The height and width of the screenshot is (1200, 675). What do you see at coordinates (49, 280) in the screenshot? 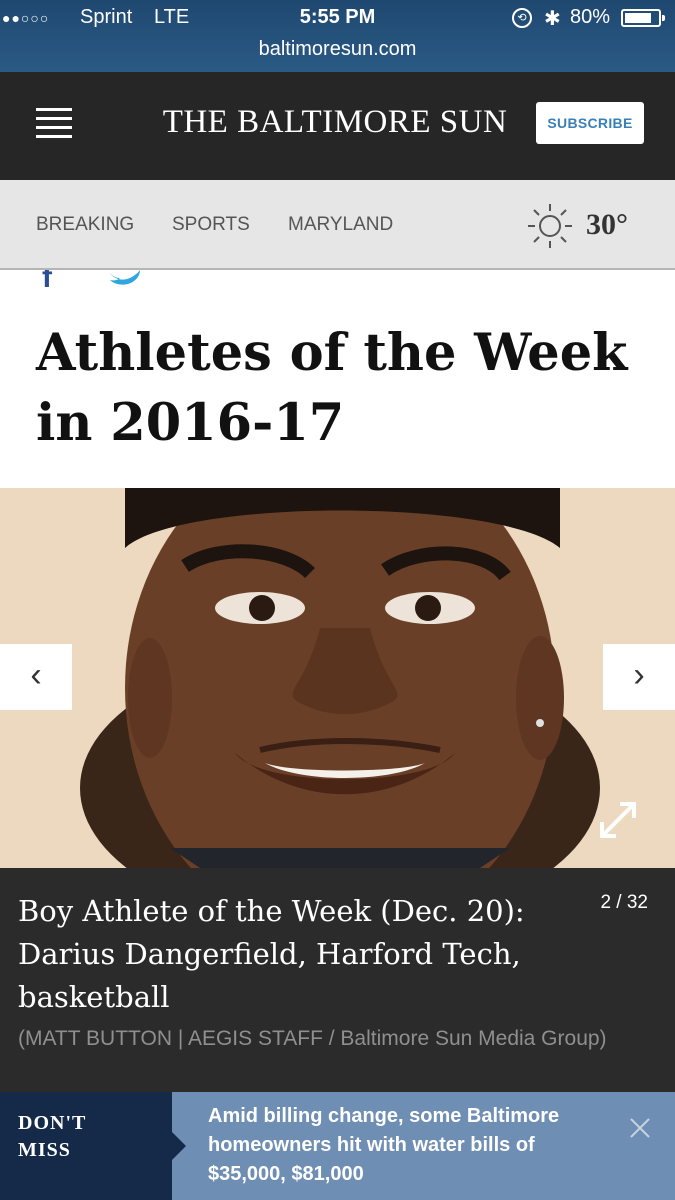
I see `facebook-icon: f` at bounding box center [49, 280].